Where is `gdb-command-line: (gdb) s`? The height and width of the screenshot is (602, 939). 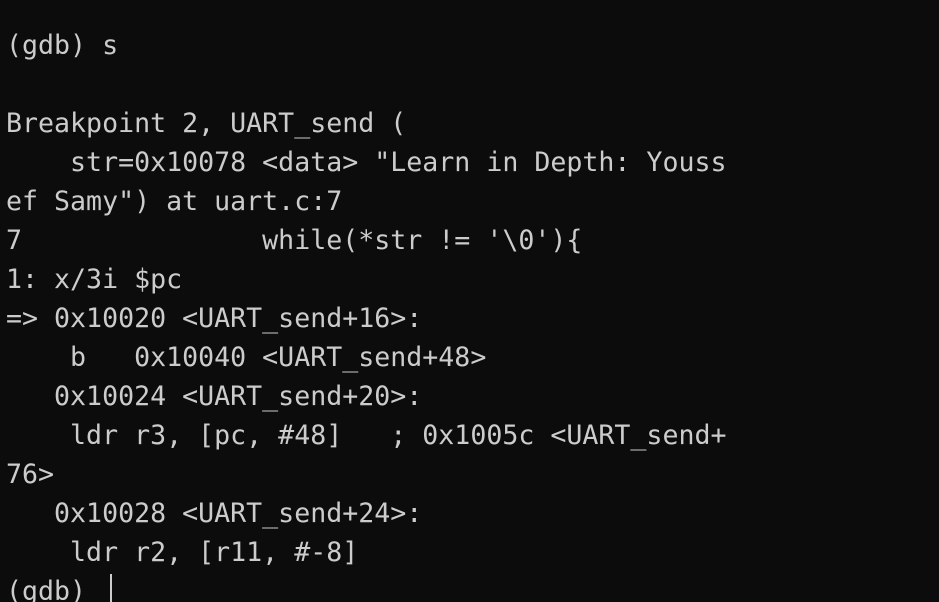
gdb-command-line: (gdb) s is located at coordinates (62, 45).